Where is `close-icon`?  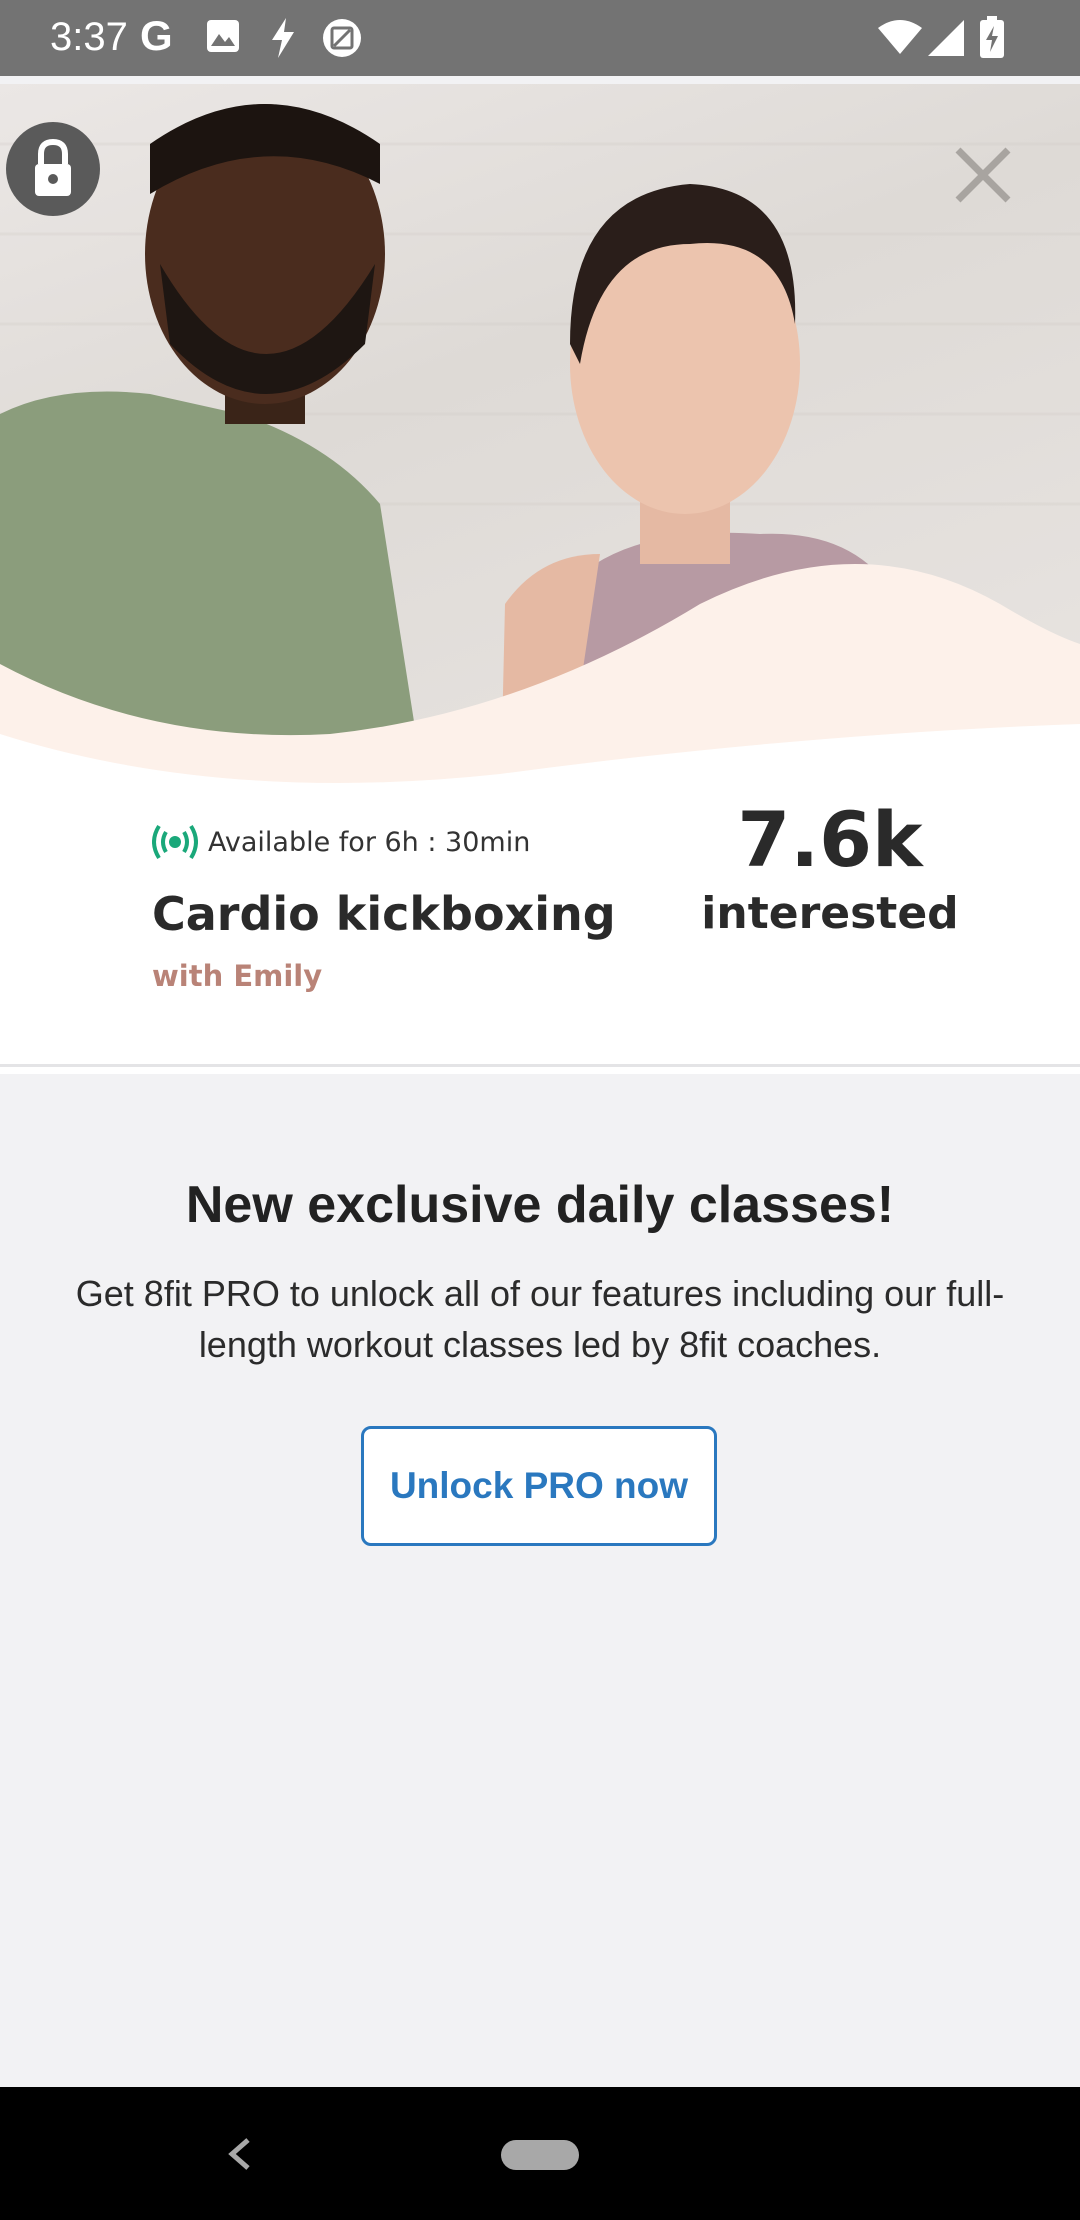 close-icon is located at coordinates (983, 175).